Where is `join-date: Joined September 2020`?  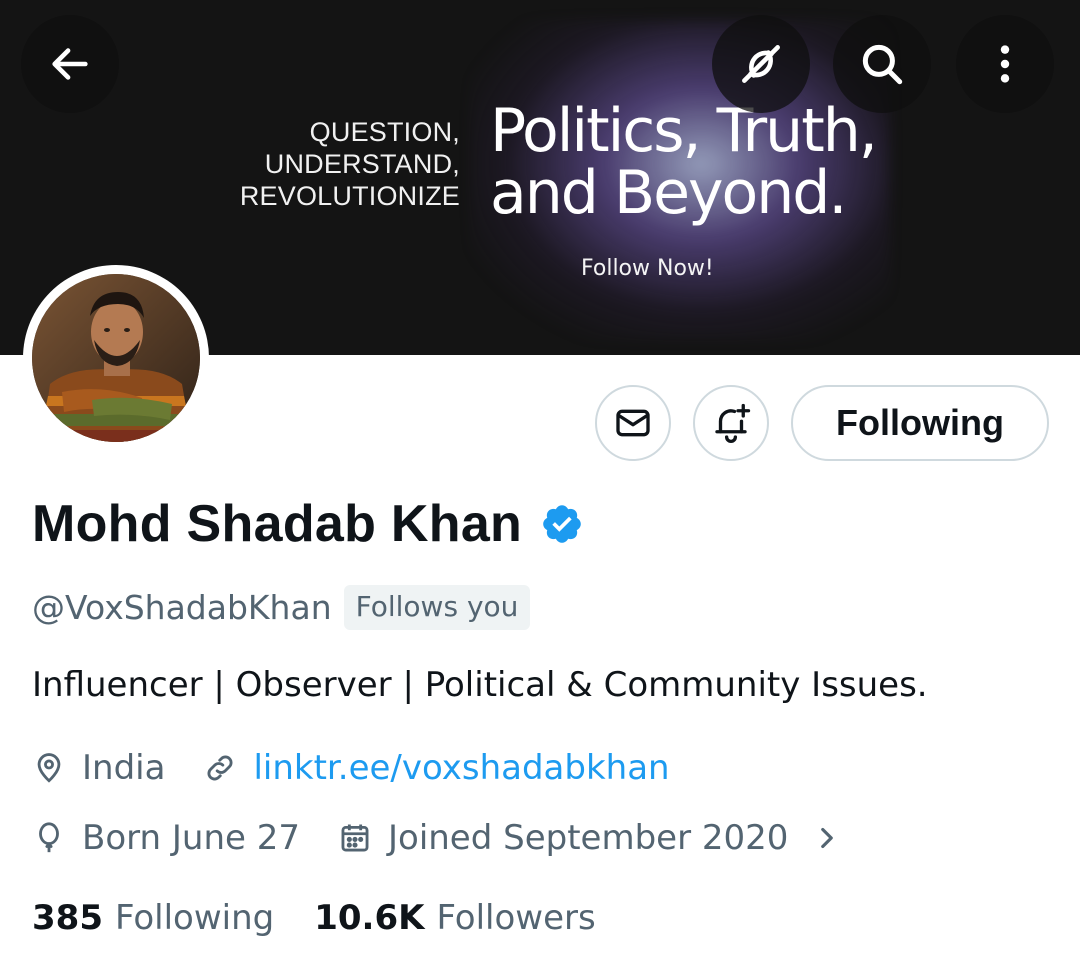
join-date: Joined September 2020 is located at coordinates (563, 838).